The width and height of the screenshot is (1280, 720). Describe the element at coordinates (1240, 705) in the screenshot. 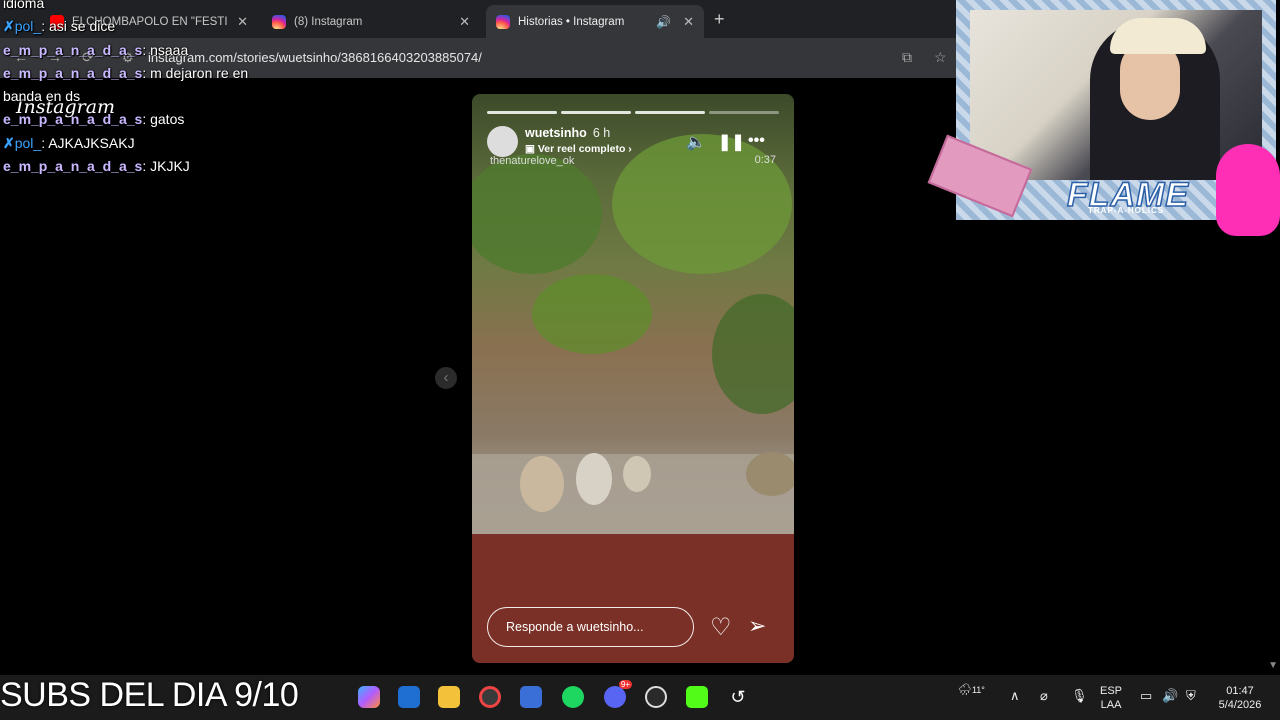

I see `clock-date: 5/4/2026` at that location.